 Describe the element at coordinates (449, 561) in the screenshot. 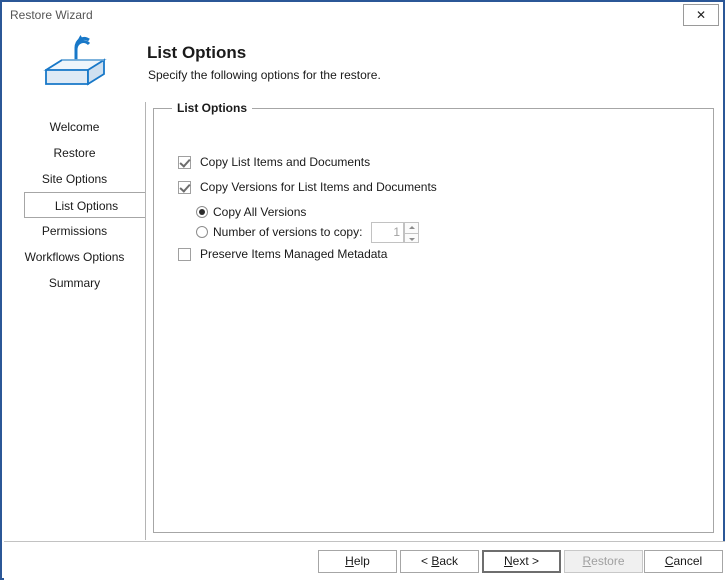

I see `back-button-label-rest: ack` at that location.